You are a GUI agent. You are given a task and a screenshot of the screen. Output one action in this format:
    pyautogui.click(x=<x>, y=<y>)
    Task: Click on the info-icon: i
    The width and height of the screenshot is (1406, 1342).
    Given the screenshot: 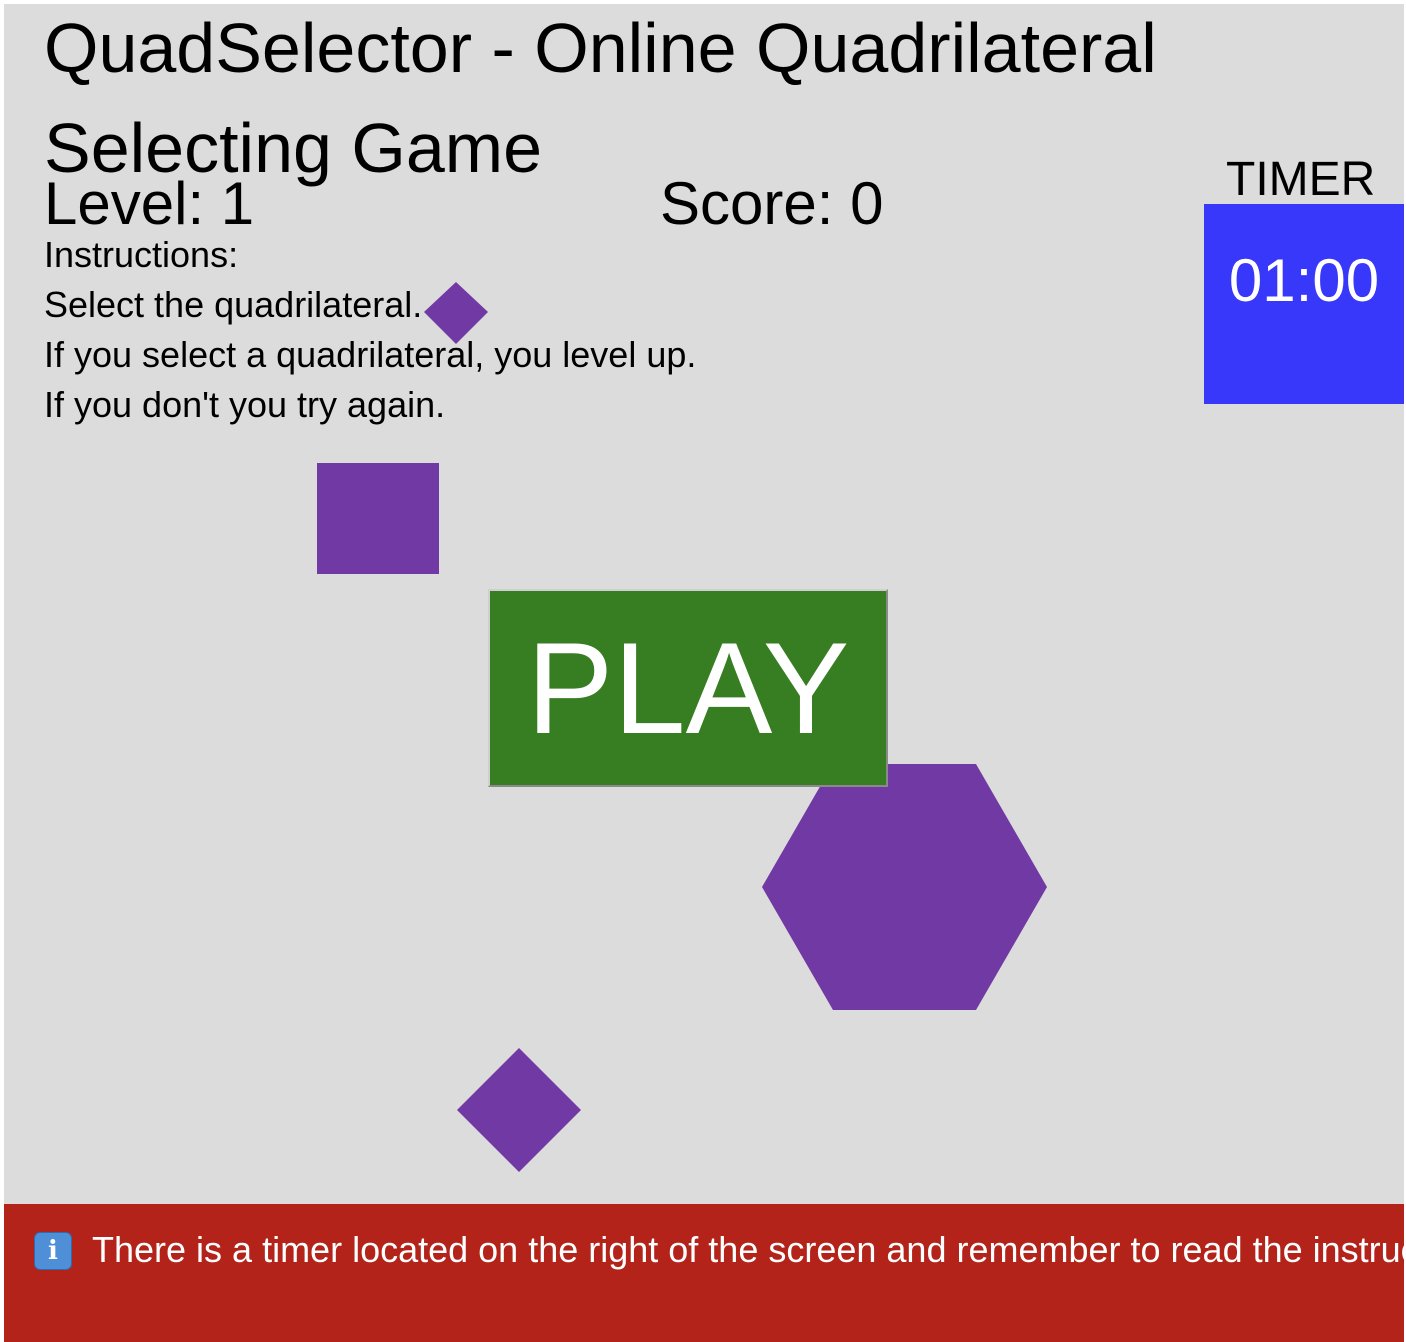 What is the action you would take?
    pyautogui.click(x=53, y=1251)
    